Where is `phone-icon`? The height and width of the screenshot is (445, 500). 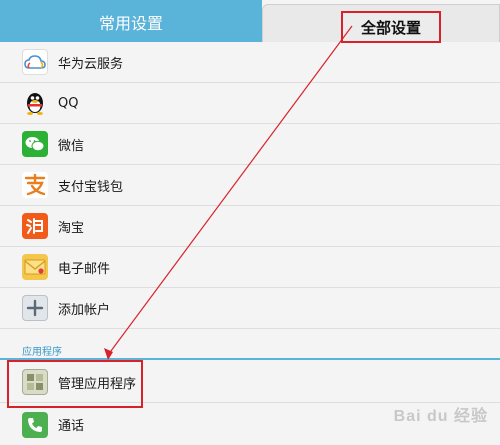 phone-icon is located at coordinates (35, 424).